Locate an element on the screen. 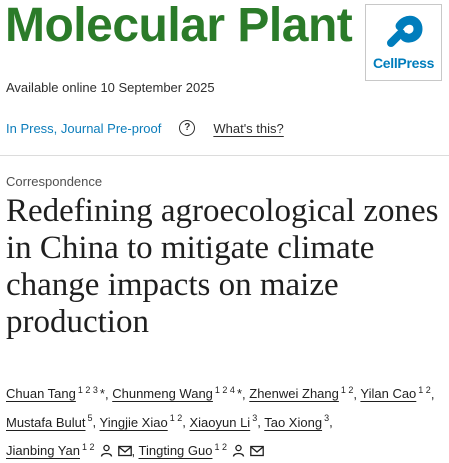 Image resolution: width=449 pixels, height=463 pixels. author-item: Chunmeng Wang 1 2 4 * is located at coordinates (177, 393).